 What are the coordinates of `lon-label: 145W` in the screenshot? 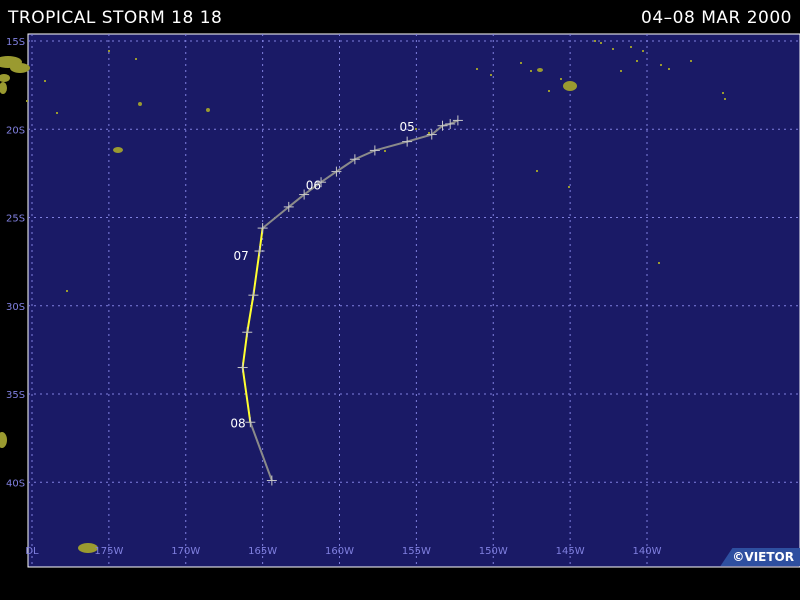 It's located at (570, 551).